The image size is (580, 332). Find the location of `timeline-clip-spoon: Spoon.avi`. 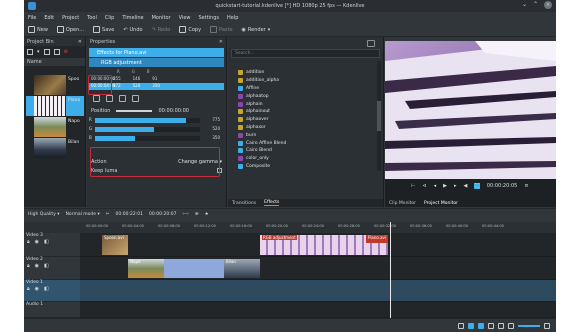

timeline-clip-spoon: Spoon.avi is located at coordinates (115, 245).